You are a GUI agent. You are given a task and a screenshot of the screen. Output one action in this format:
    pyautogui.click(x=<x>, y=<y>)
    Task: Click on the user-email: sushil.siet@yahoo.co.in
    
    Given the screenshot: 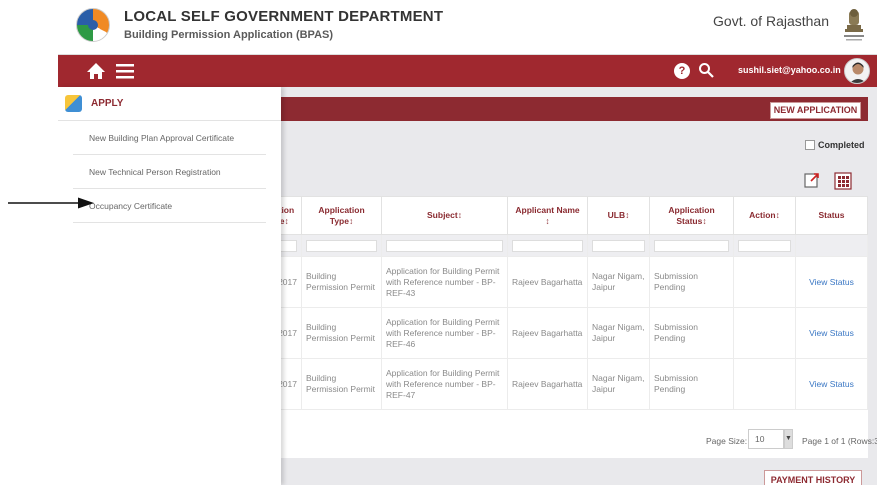 What is the action you would take?
    pyautogui.click(x=789, y=70)
    